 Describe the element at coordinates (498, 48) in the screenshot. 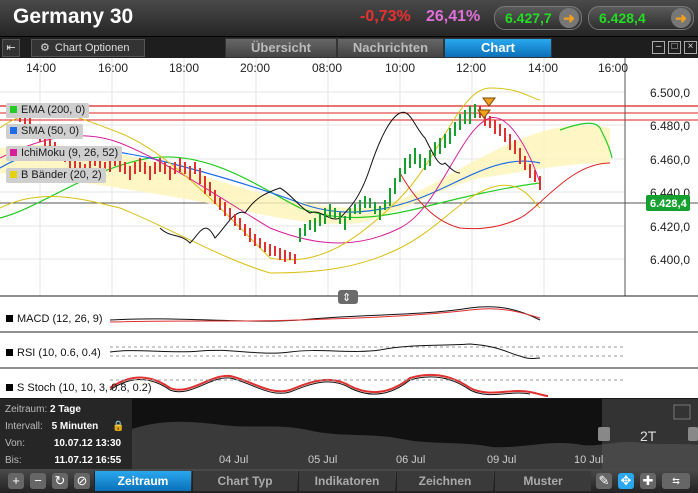

I see `tab-chart: Chart` at that location.